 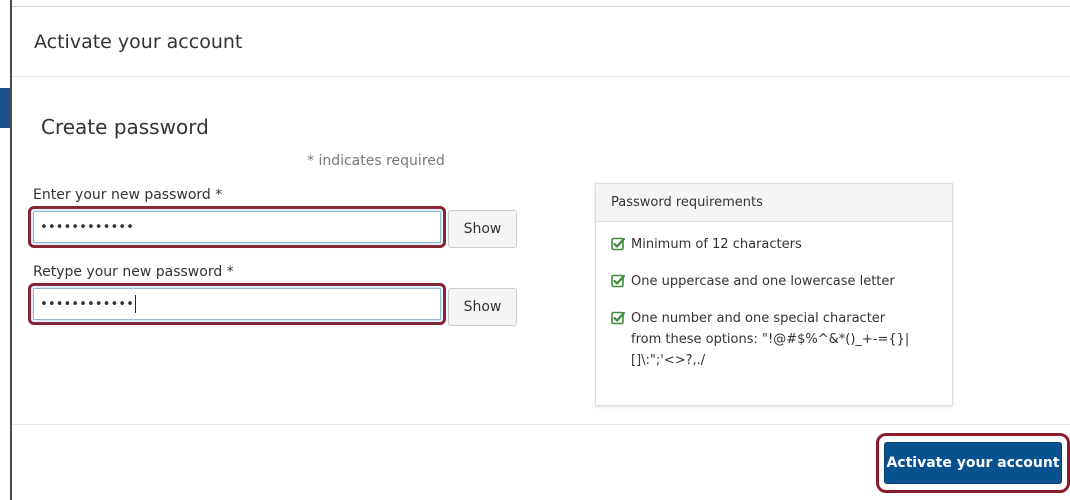 I want to click on retype-password-highlight: ••••••••••••, so click(x=237, y=304).